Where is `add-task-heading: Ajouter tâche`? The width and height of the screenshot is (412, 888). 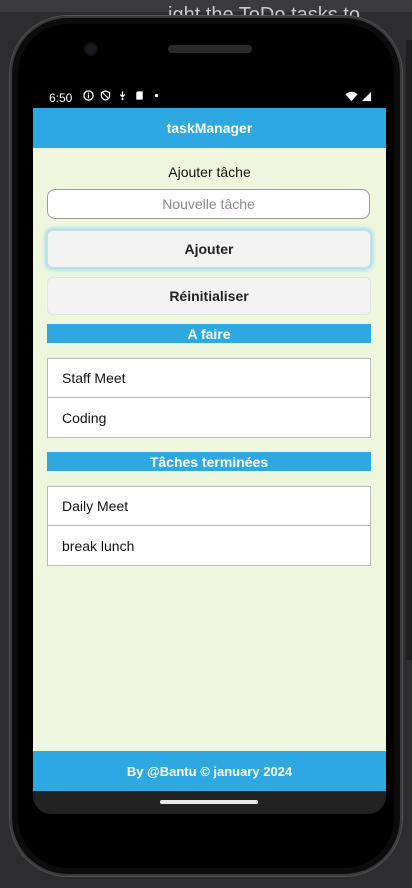 add-task-heading: Ajouter tâche is located at coordinates (209, 172).